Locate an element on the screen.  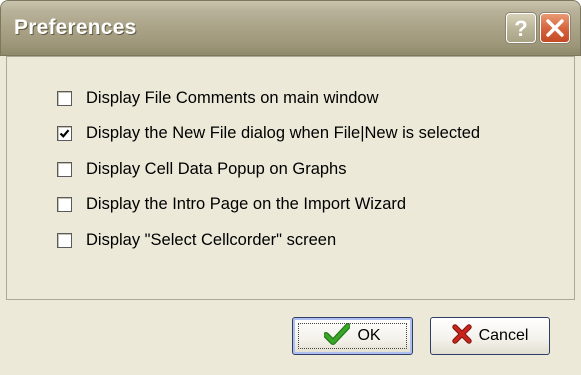
option-file-comments: Display File Comments on main window is located at coordinates (268, 98).